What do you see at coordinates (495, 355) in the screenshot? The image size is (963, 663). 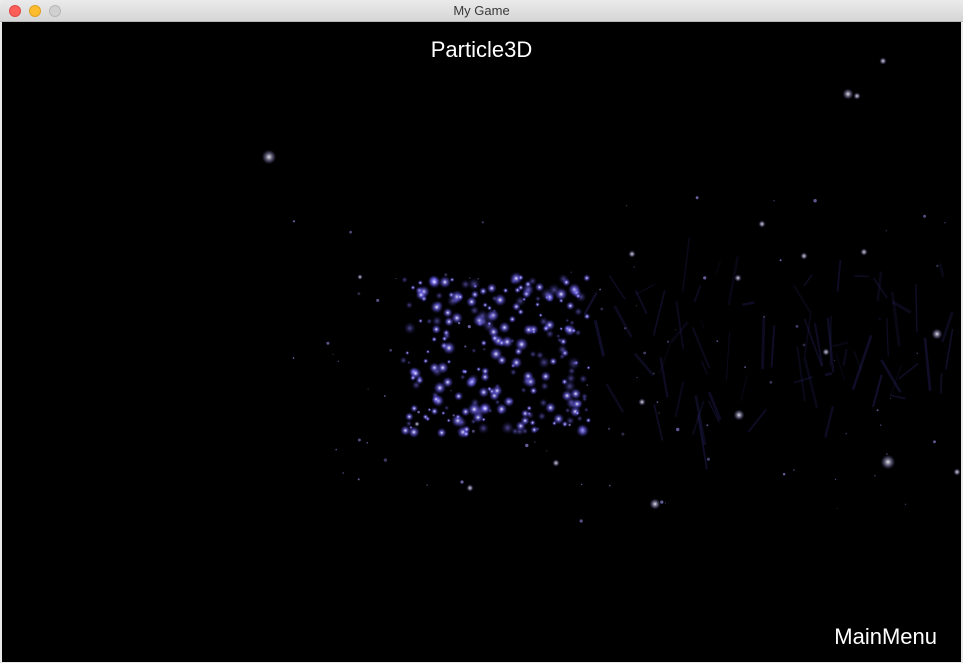 I see `particle-cluster` at bounding box center [495, 355].